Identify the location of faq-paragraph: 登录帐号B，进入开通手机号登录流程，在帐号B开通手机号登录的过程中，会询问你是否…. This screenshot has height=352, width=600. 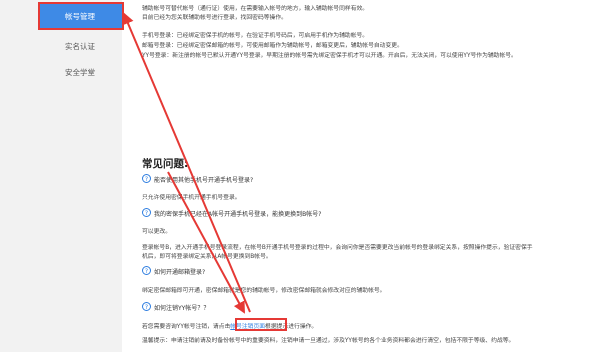
(337, 248).